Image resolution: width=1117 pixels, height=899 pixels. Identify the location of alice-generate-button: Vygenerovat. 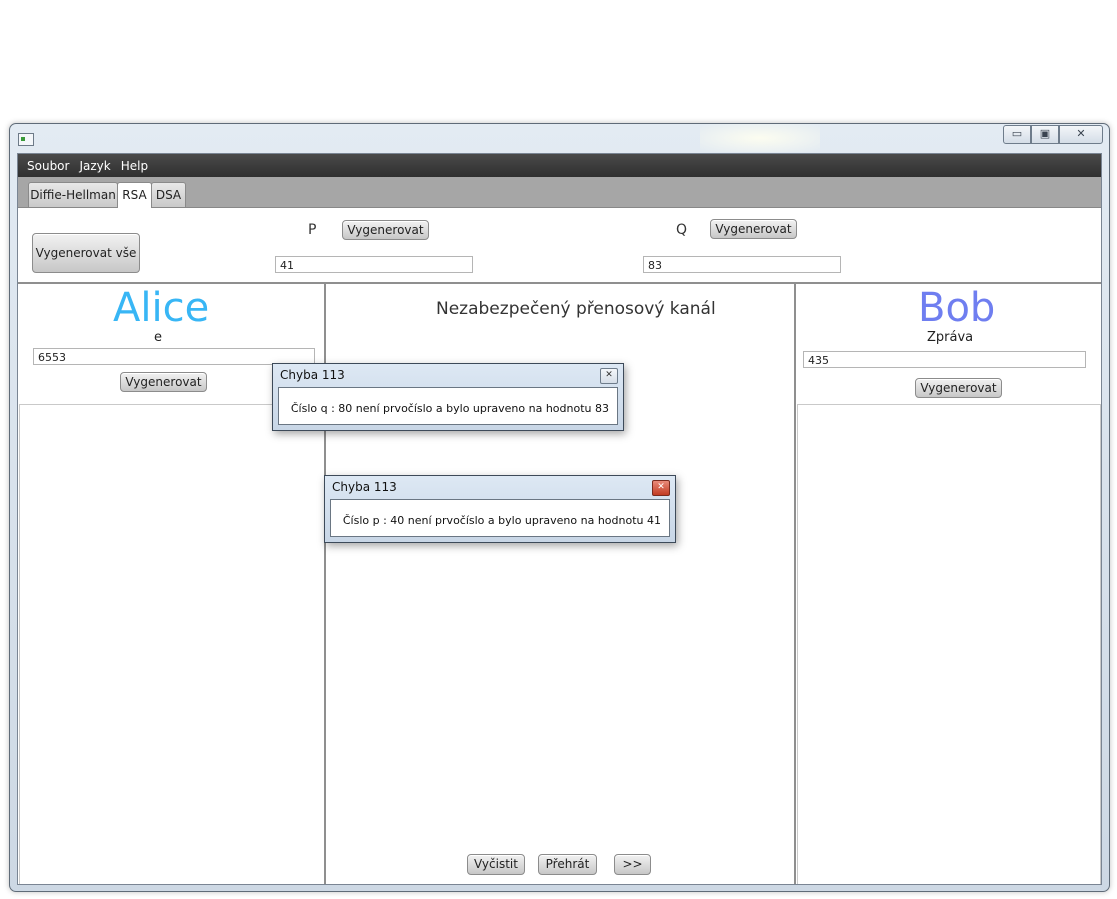
(163, 382).